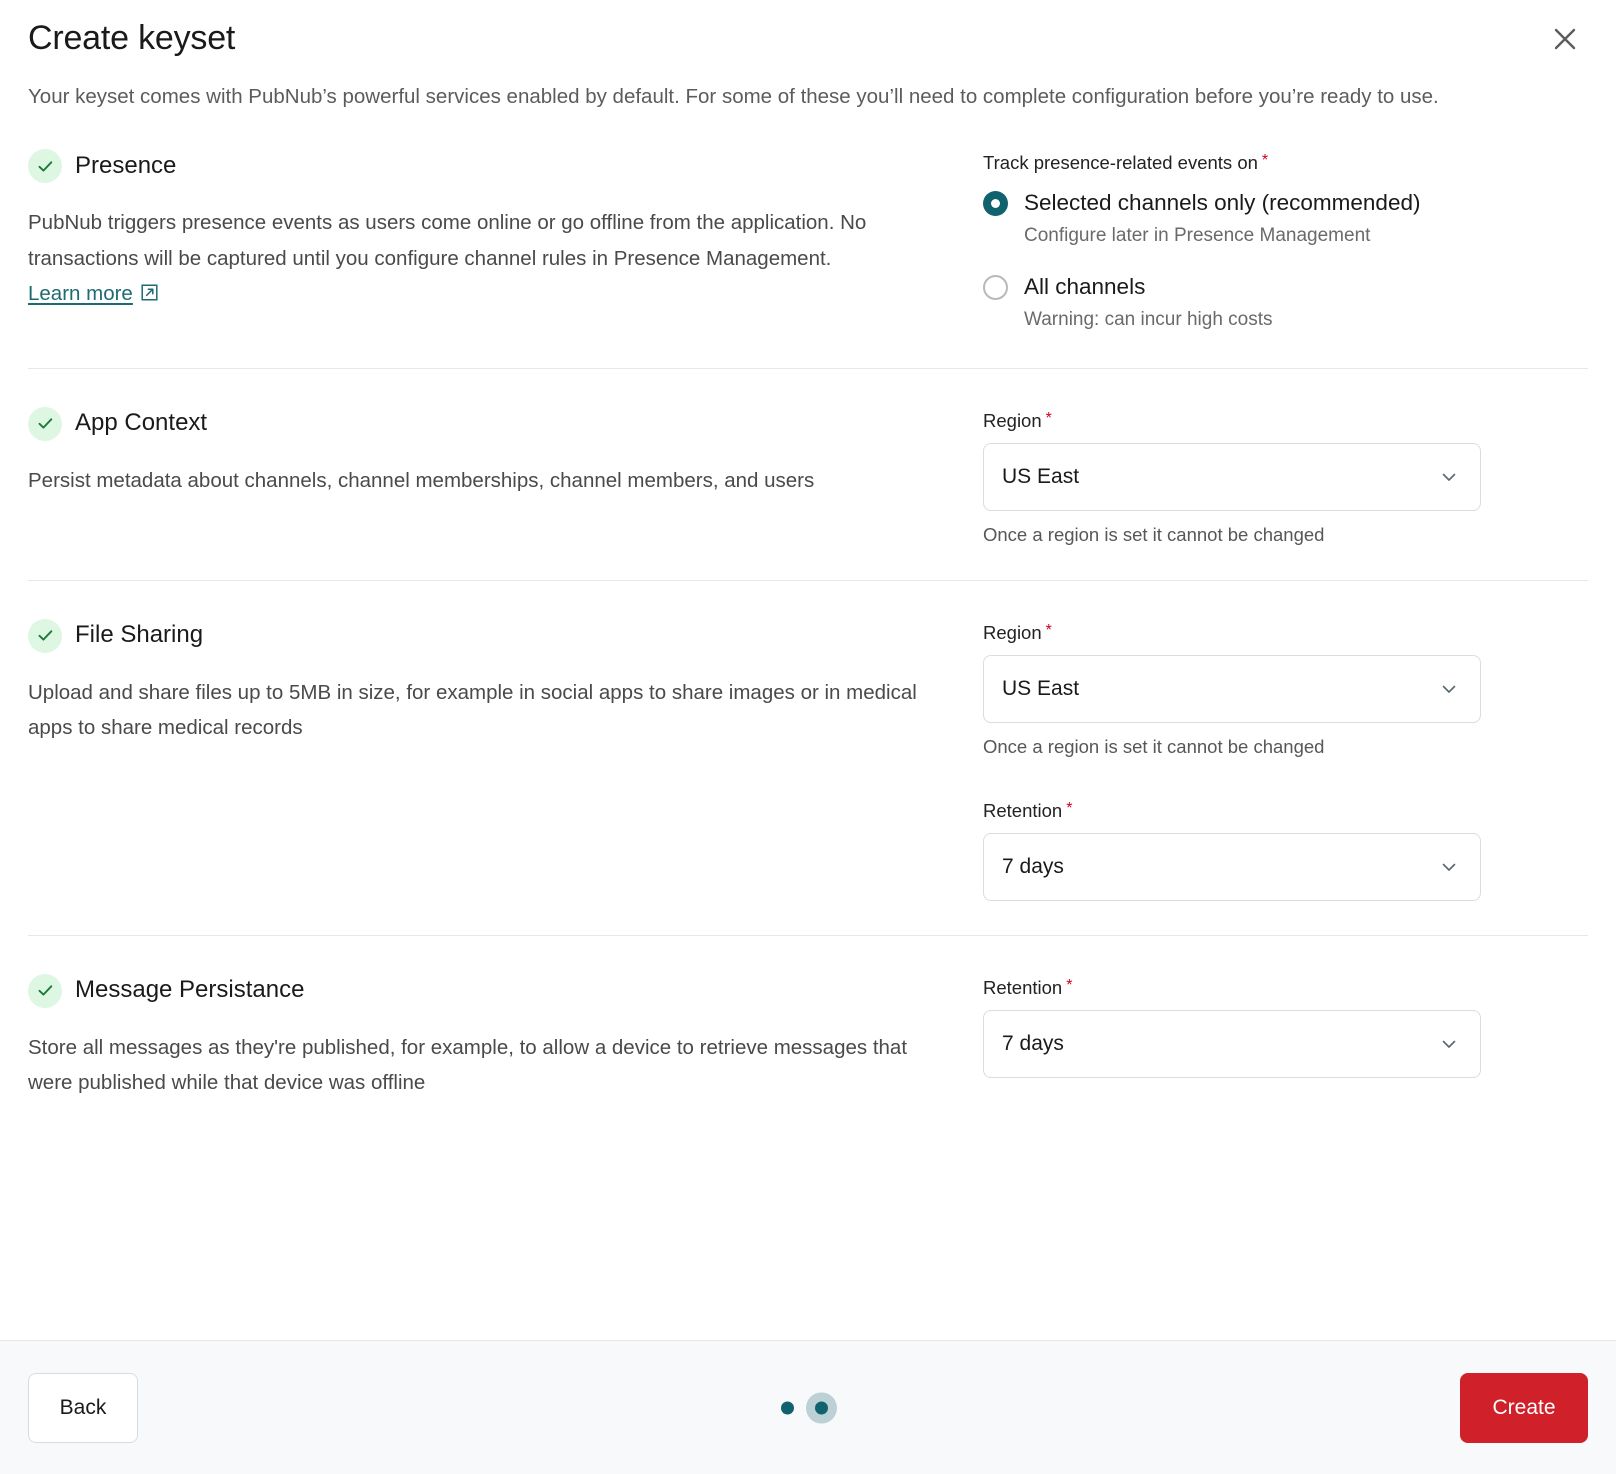  I want to click on radio-button-all-channels, so click(995, 287).